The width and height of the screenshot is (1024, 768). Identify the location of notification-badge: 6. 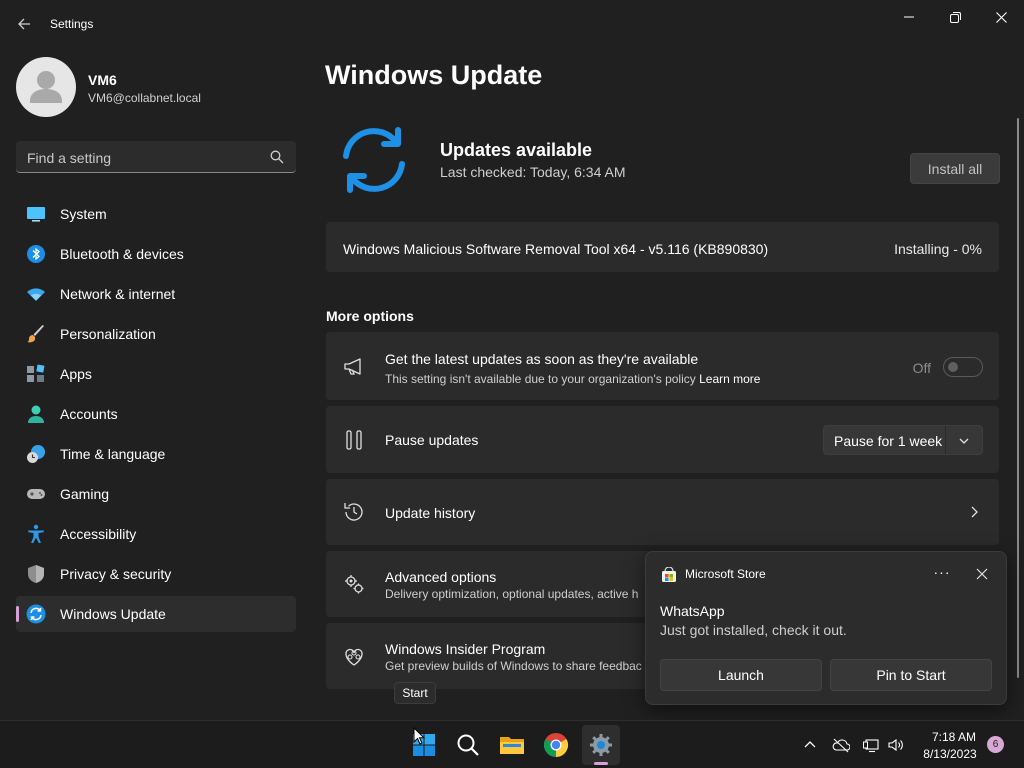
(995, 744).